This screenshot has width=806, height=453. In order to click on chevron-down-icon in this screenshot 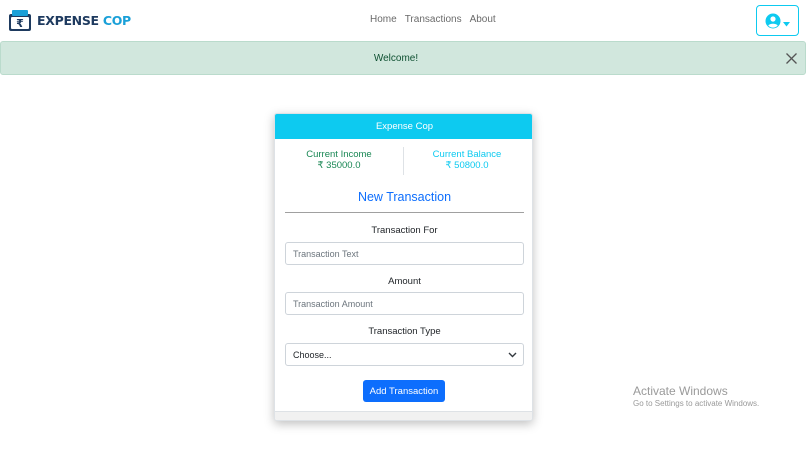, I will do `click(512, 355)`.